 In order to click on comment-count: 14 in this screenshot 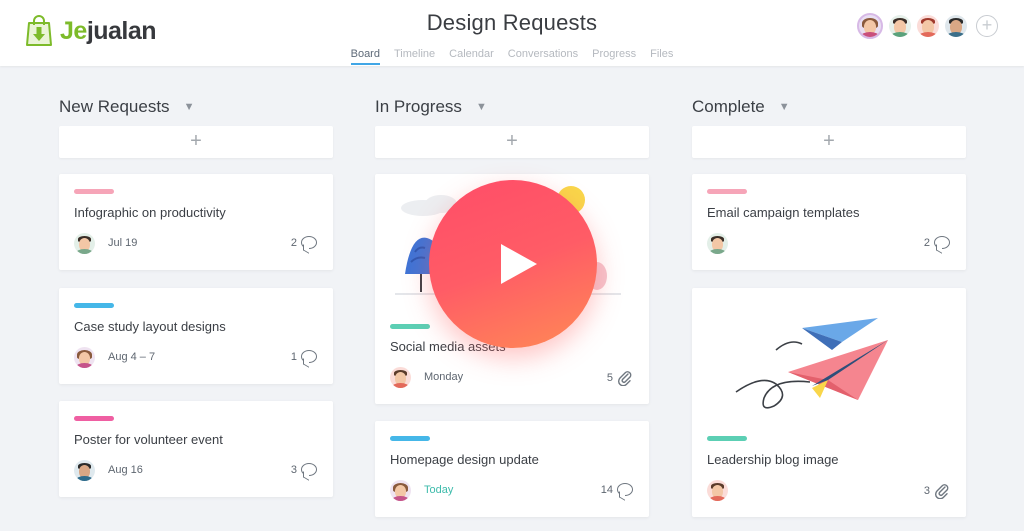, I will do `click(617, 489)`.